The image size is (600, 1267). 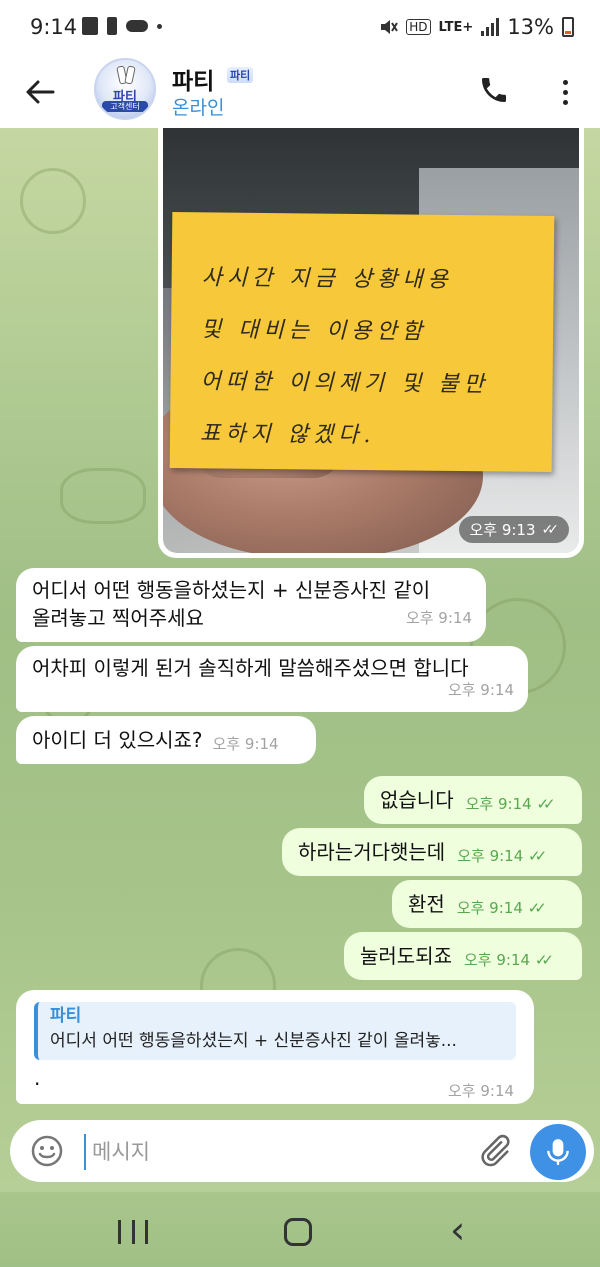 I want to click on emoji-button, so click(x=47, y=1151).